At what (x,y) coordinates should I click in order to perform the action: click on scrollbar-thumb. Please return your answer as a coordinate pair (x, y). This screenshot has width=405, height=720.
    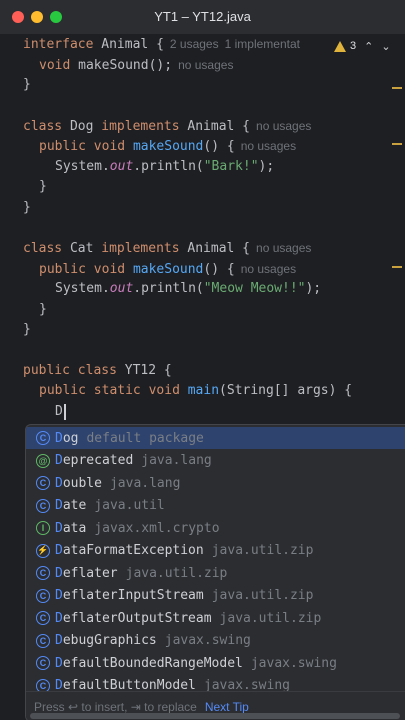
    Looking at the image, I should click on (215, 716).